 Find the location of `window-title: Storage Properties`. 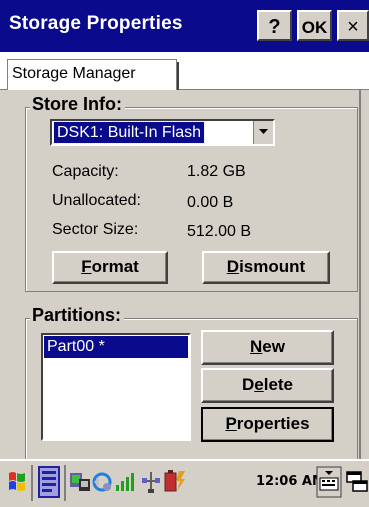

window-title: Storage Properties is located at coordinates (96, 23).